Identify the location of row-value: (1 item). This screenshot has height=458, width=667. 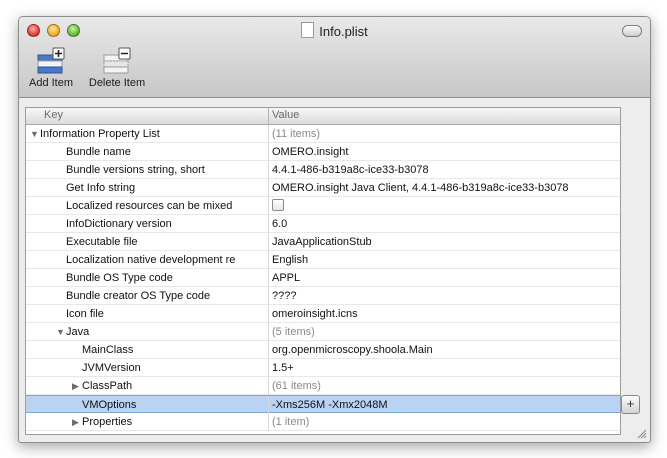
(290, 422).